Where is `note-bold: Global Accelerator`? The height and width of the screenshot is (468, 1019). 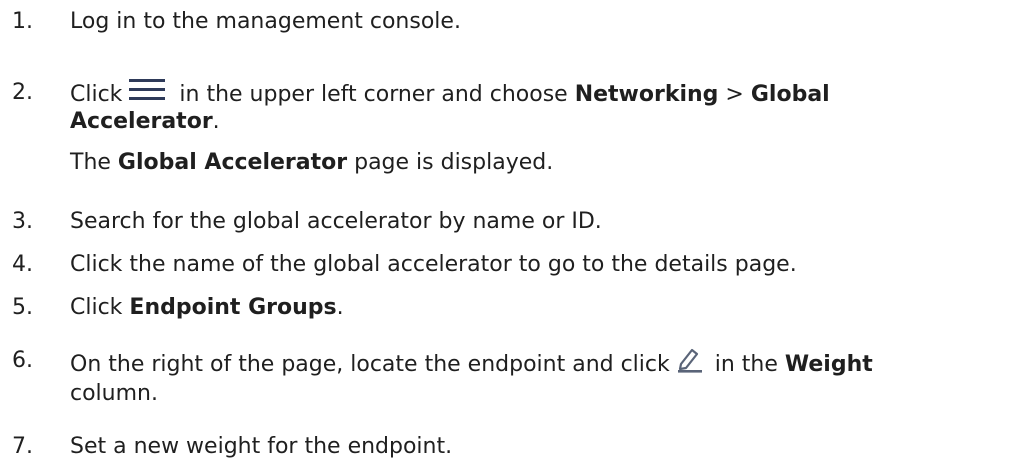 note-bold: Global Accelerator is located at coordinates (232, 162).